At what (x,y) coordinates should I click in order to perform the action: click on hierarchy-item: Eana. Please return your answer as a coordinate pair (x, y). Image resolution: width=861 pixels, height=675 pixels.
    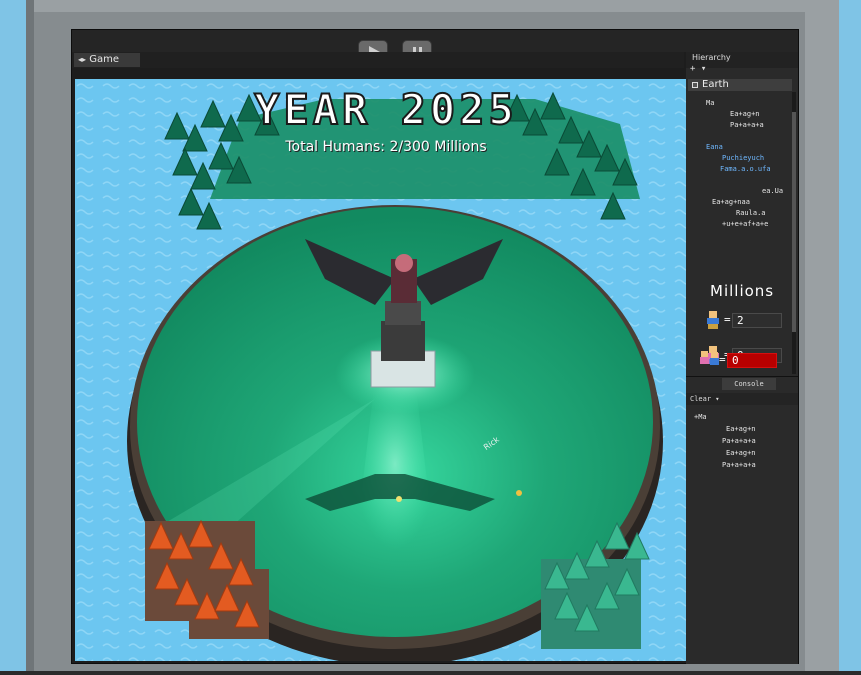
    Looking at the image, I should click on (738, 147).